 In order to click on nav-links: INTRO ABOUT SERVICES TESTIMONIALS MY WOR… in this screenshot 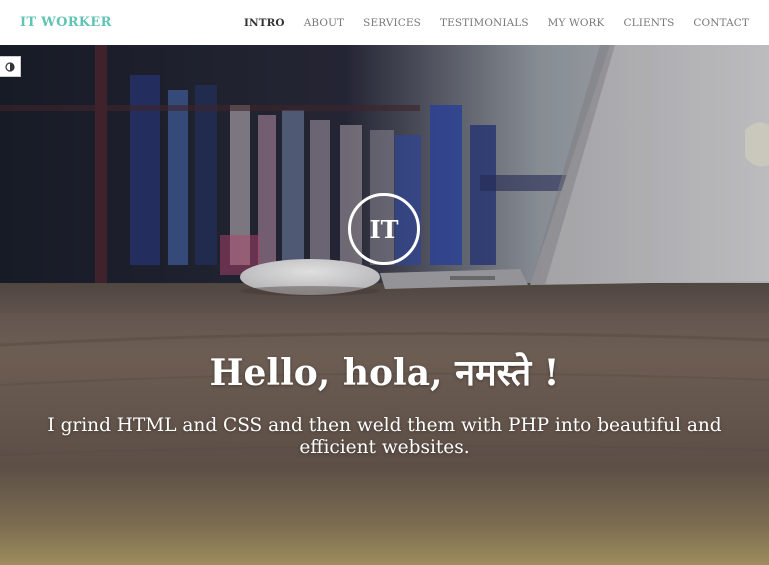, I will do `click(487, 23)`.